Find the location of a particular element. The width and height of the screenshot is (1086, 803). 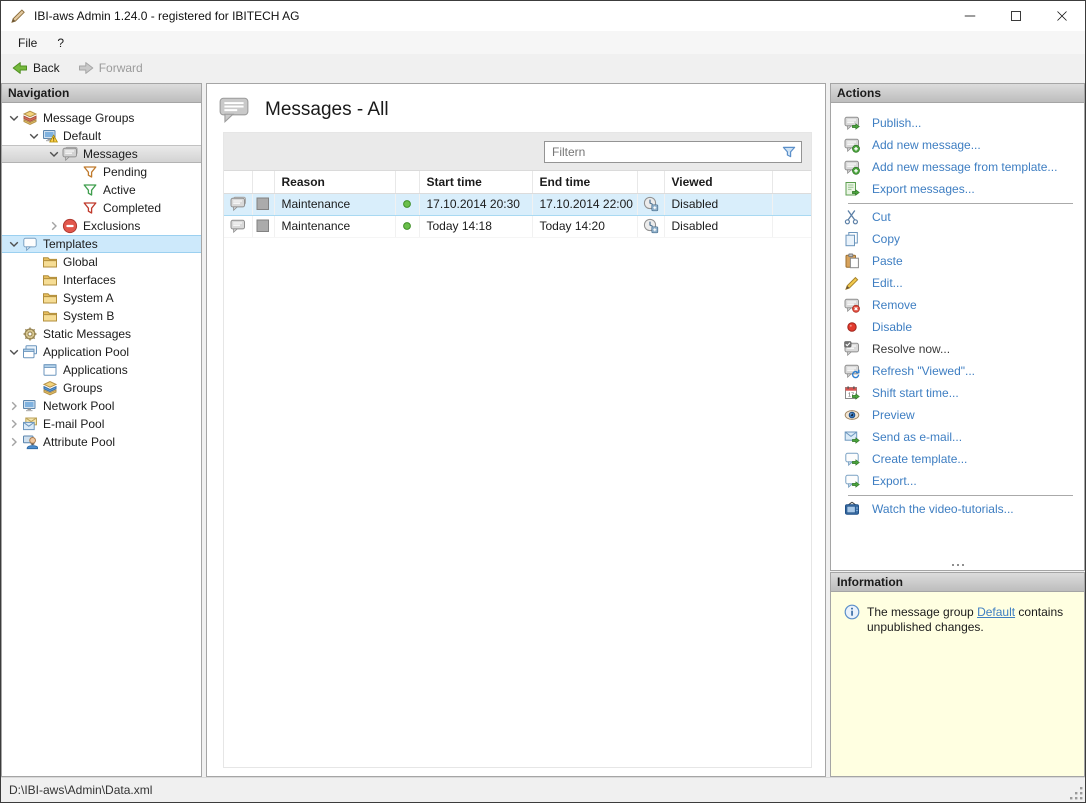

action-label: Cut is located at coordinates (881, 217).